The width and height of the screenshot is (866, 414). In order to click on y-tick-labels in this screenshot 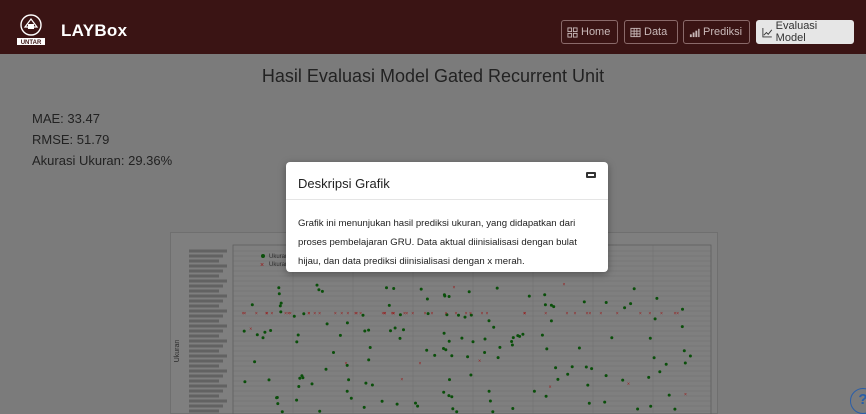, I will do `click(208, 331)`.